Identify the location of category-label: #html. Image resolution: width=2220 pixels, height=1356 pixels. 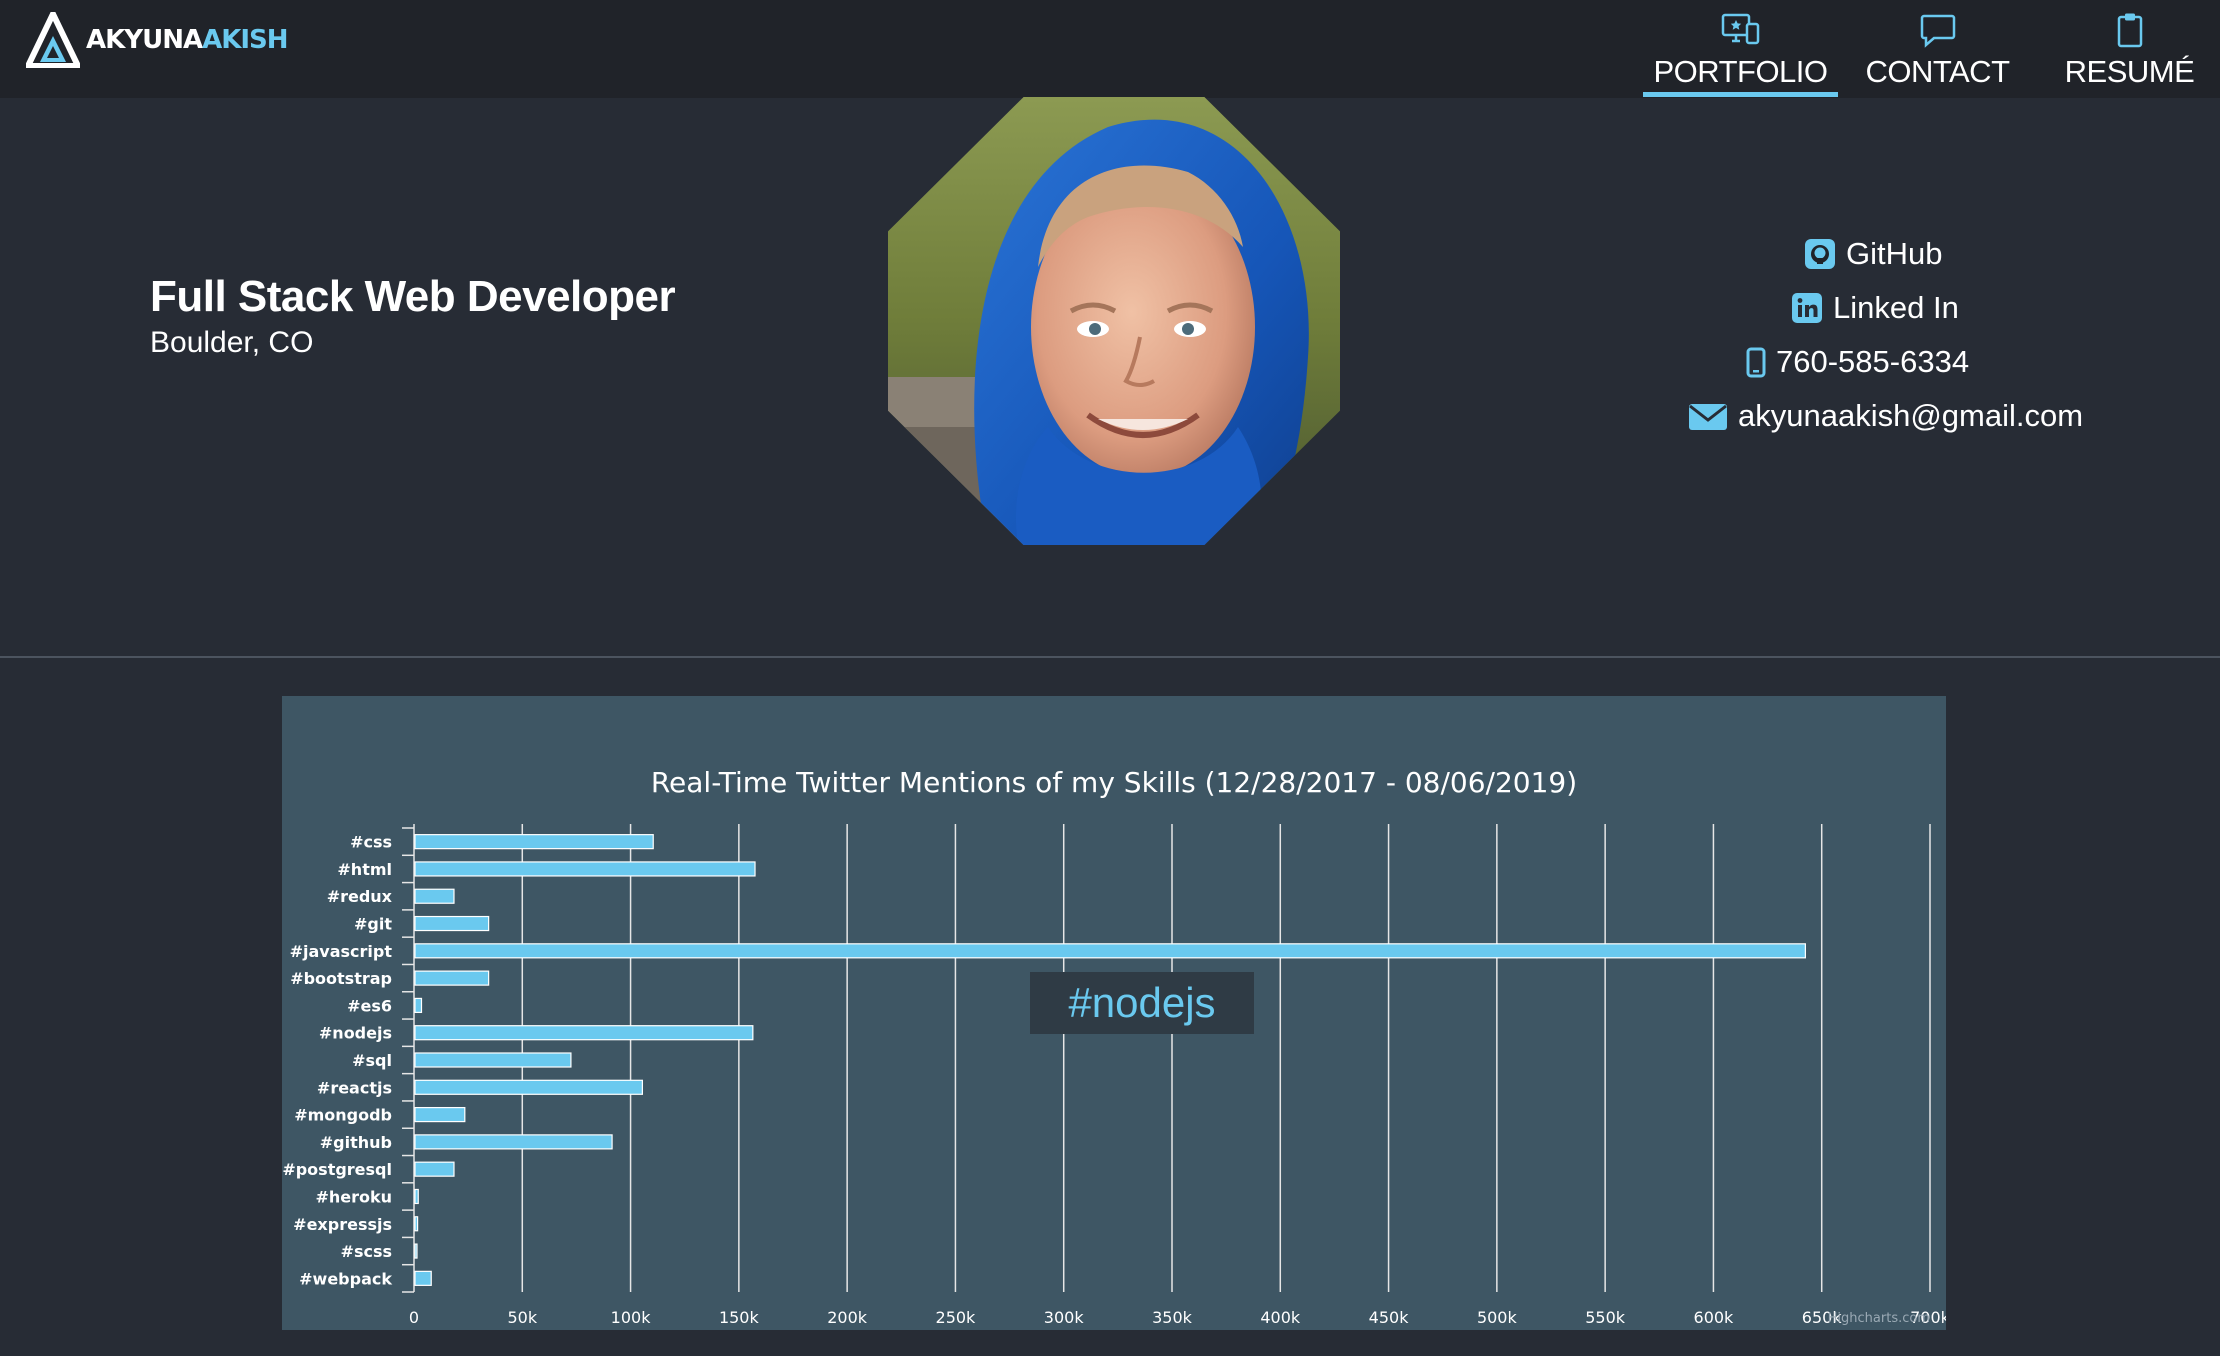
(364, 869).